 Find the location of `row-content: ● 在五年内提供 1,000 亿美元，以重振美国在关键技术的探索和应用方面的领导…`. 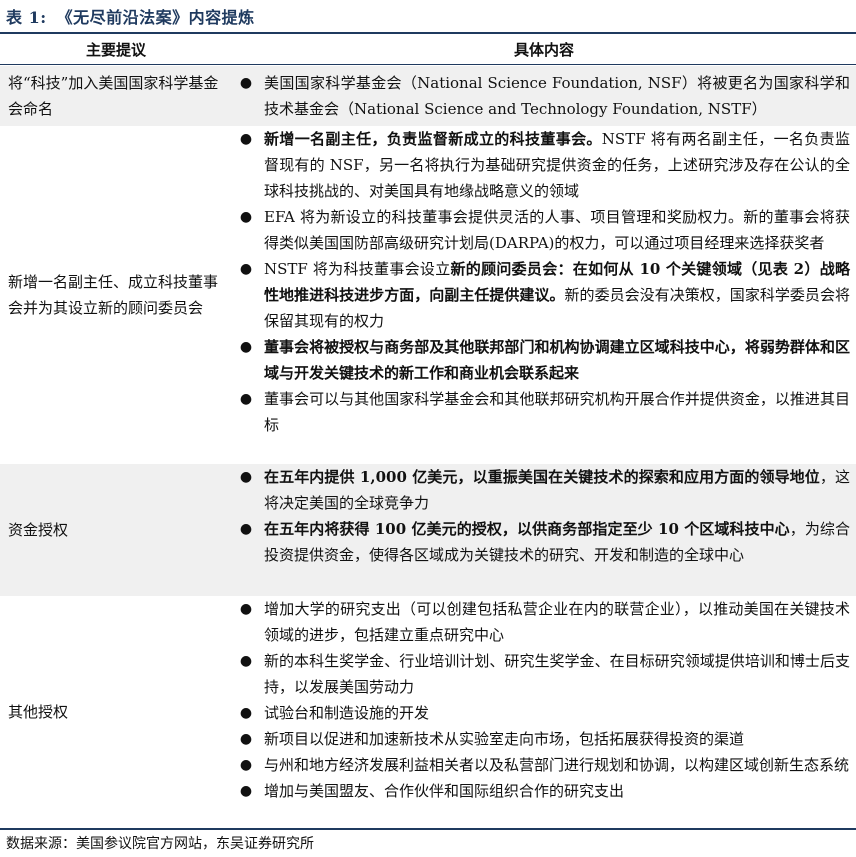

row-content: ● 在五年内提供 1,000 亿美元，以重振美国在关键技术的探索和应用方面的领导… is located at coordinates (542, 530).